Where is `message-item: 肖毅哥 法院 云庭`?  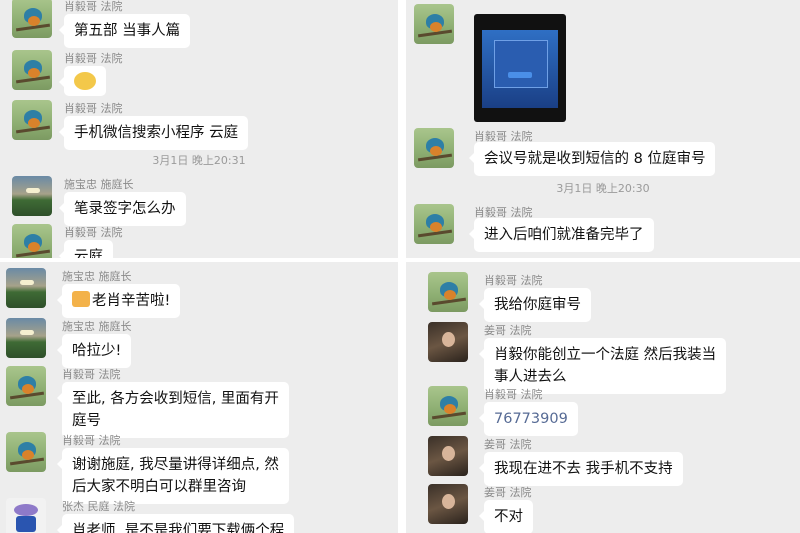 message-item: 肖毅哥 法院 云庭 is located at coordinates (202, 241).